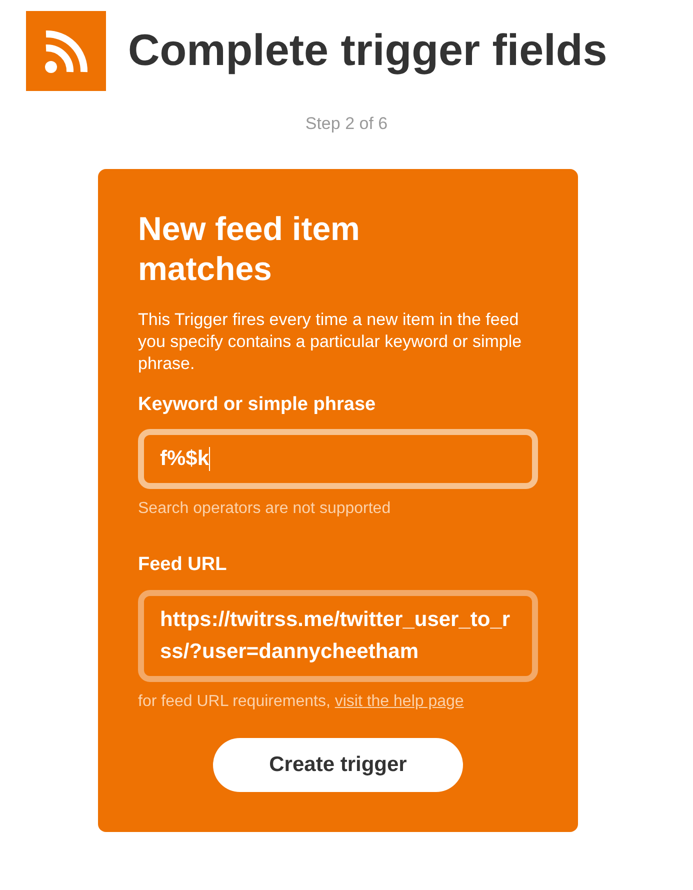 The height and width of the screenshot is (890, 693). I want to click on card-title: New feed item matches, so click(249, 248).